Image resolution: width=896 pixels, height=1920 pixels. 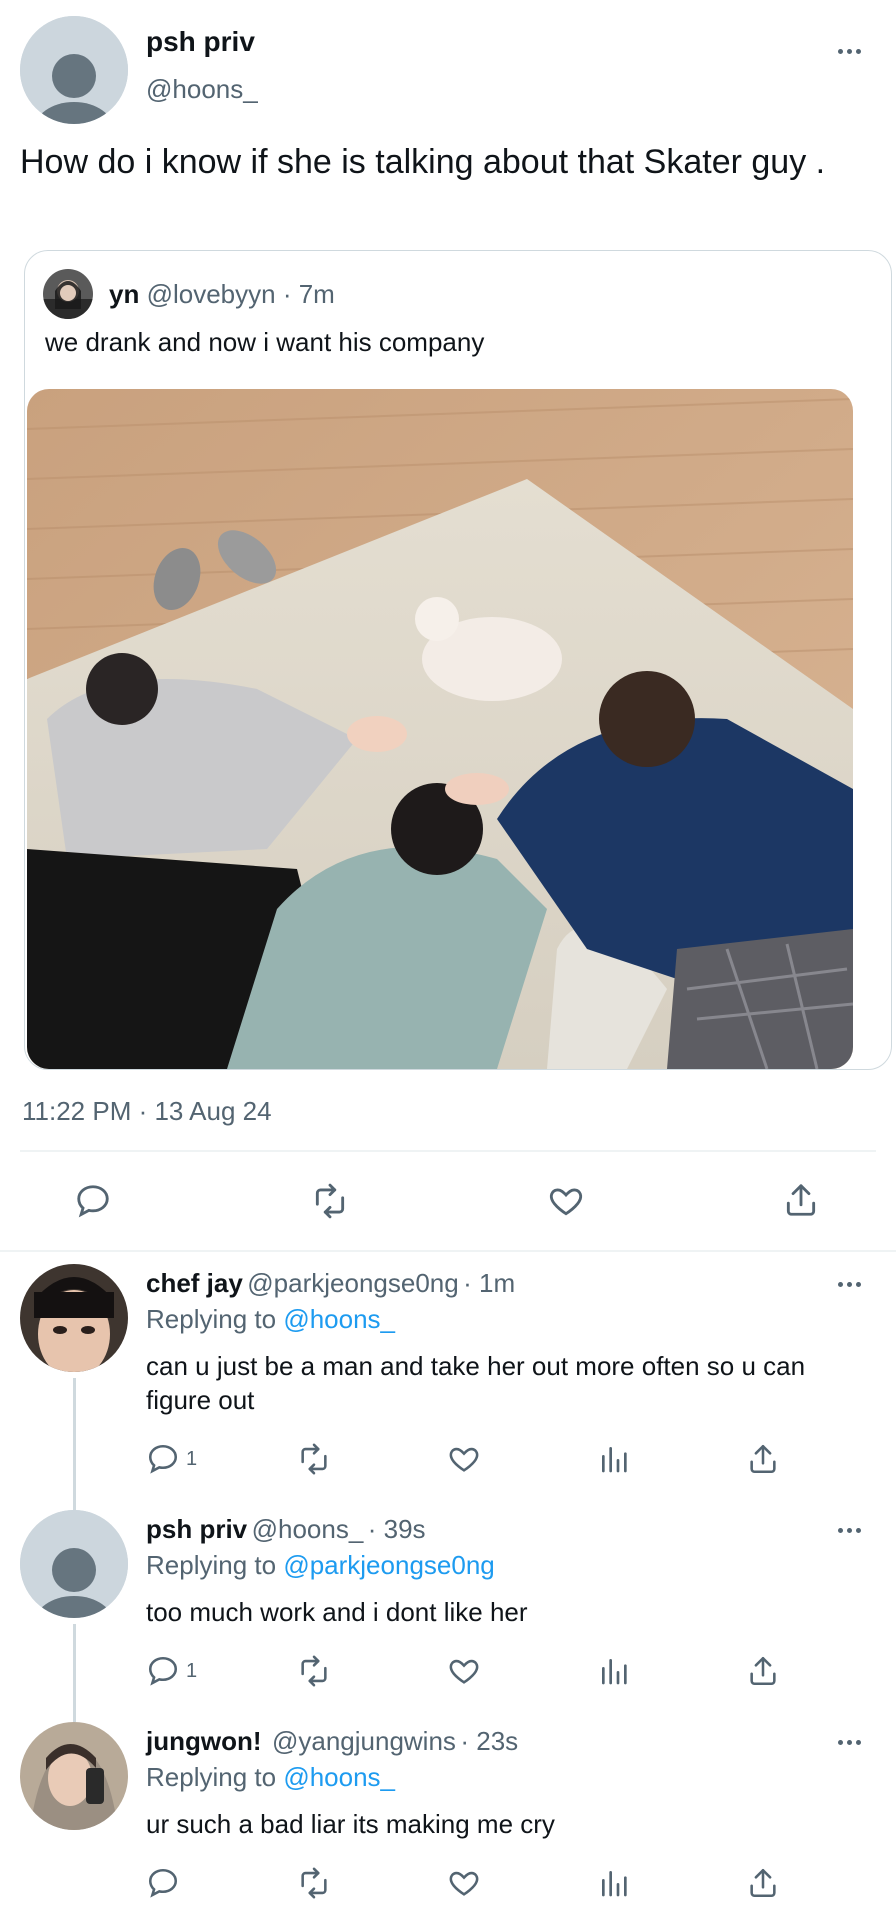 What do you see at coordinates (196, 1529) in the screenshot?
I see `reply-author-name: psh priv` at bounding box center [196, 1529].